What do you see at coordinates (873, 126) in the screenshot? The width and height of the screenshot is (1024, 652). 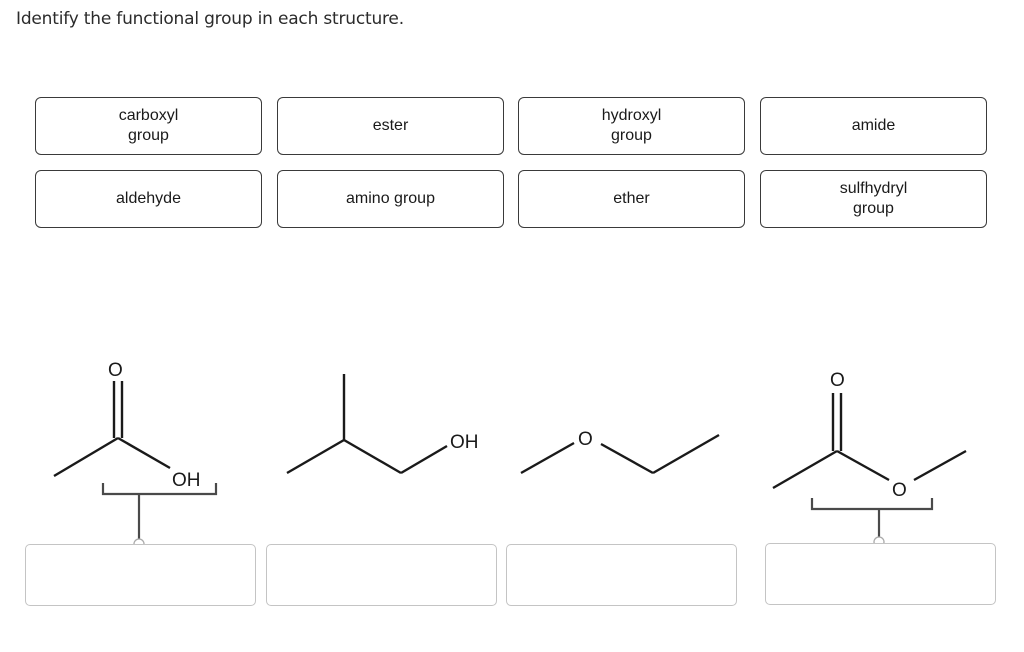 I see `answer-tile-amide: amide` at bounding box center [873, 126].